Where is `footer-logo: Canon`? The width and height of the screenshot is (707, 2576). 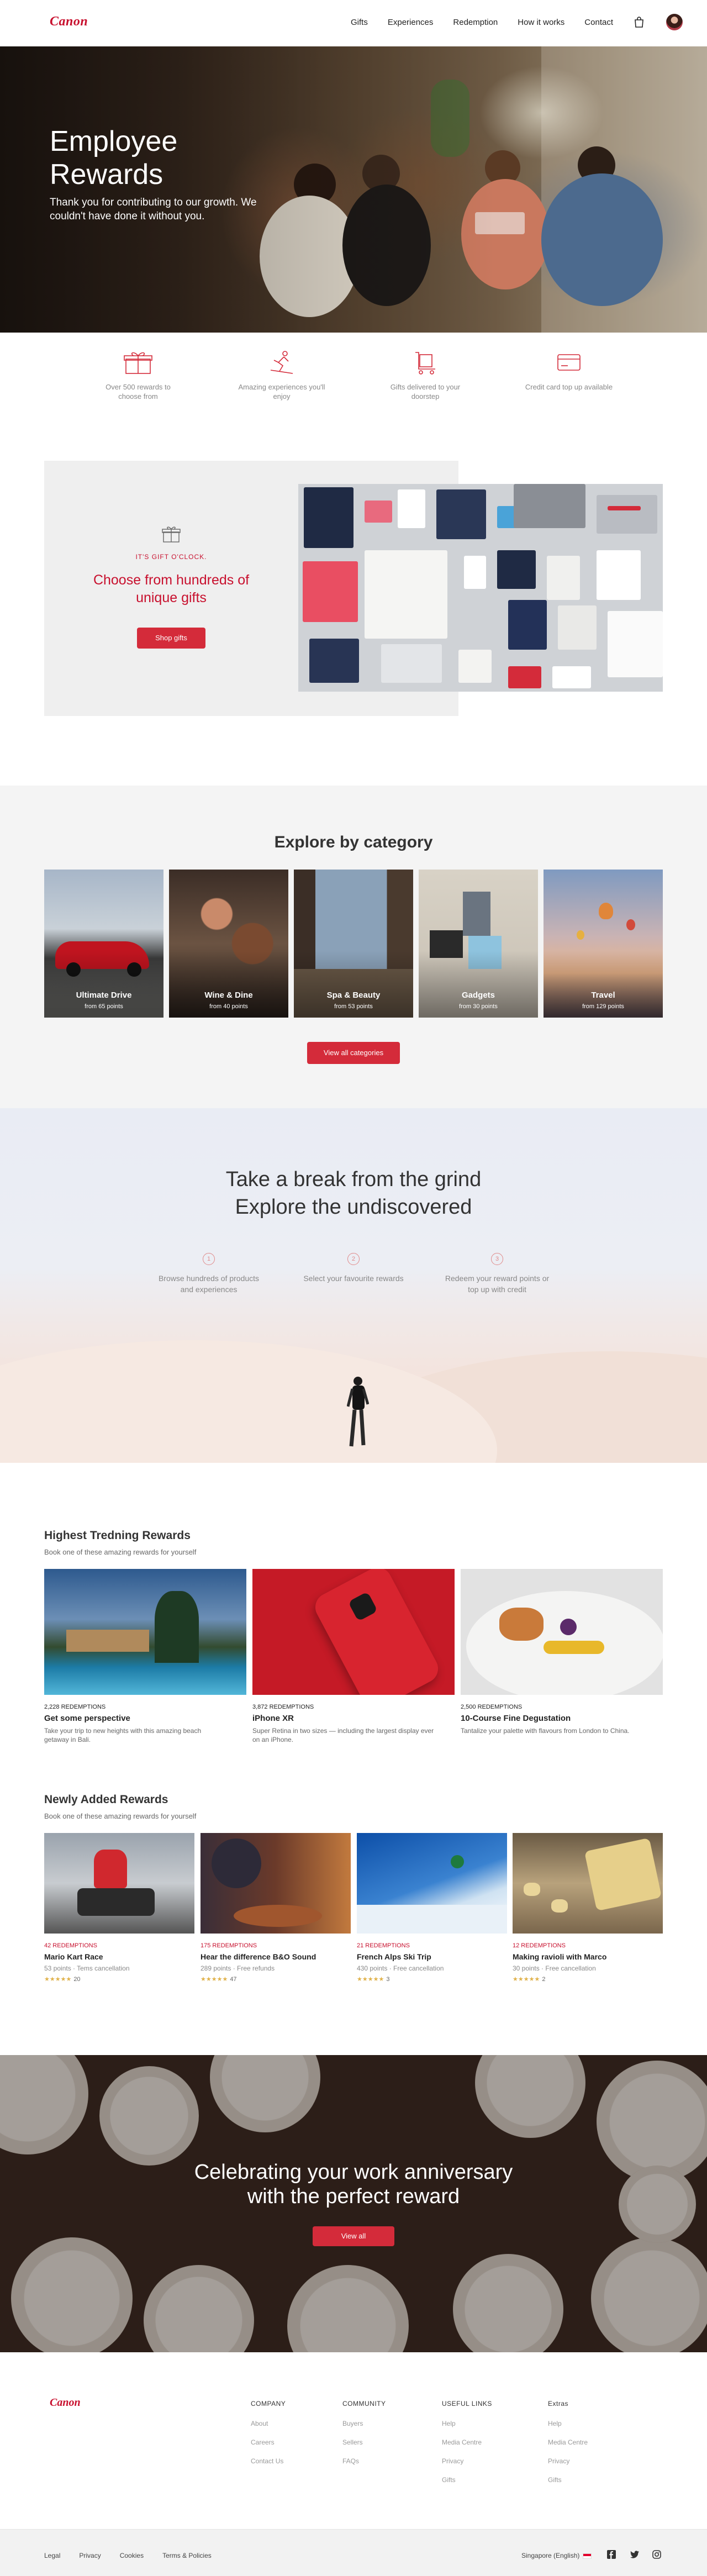
footer-logo: Canon is located at coordinates (65, 2402).